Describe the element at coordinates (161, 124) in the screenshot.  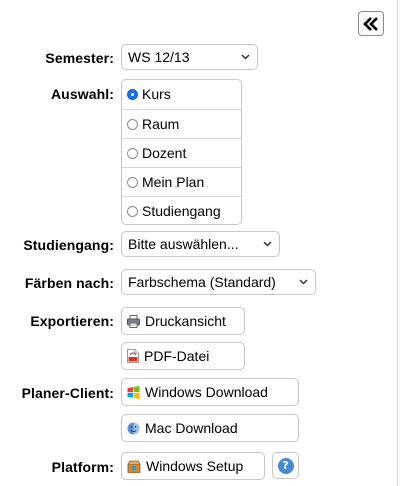
I see `radio-raum-label: Raum` at that location.